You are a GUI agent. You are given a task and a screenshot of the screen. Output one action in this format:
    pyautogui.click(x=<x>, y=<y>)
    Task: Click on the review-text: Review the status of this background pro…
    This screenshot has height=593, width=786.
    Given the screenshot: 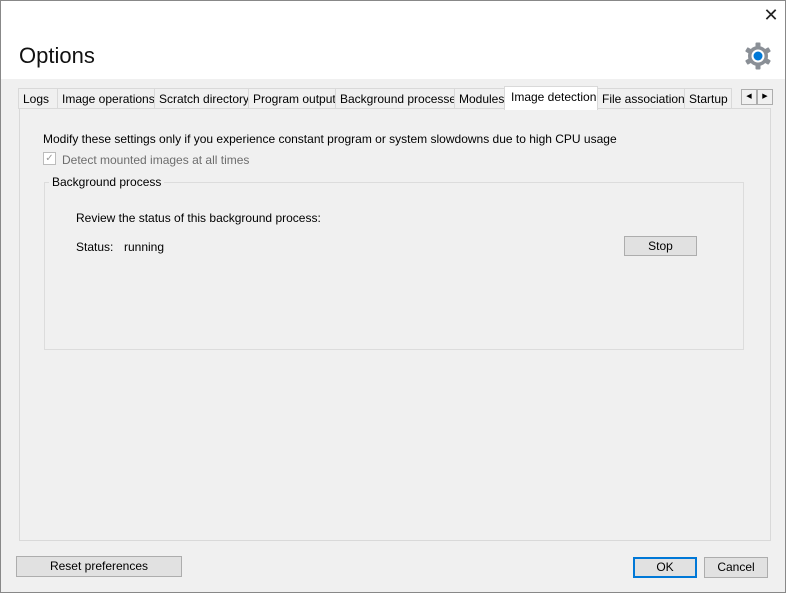 What is the action you would take?
    pyautogui.click(x=198, y=218)
    